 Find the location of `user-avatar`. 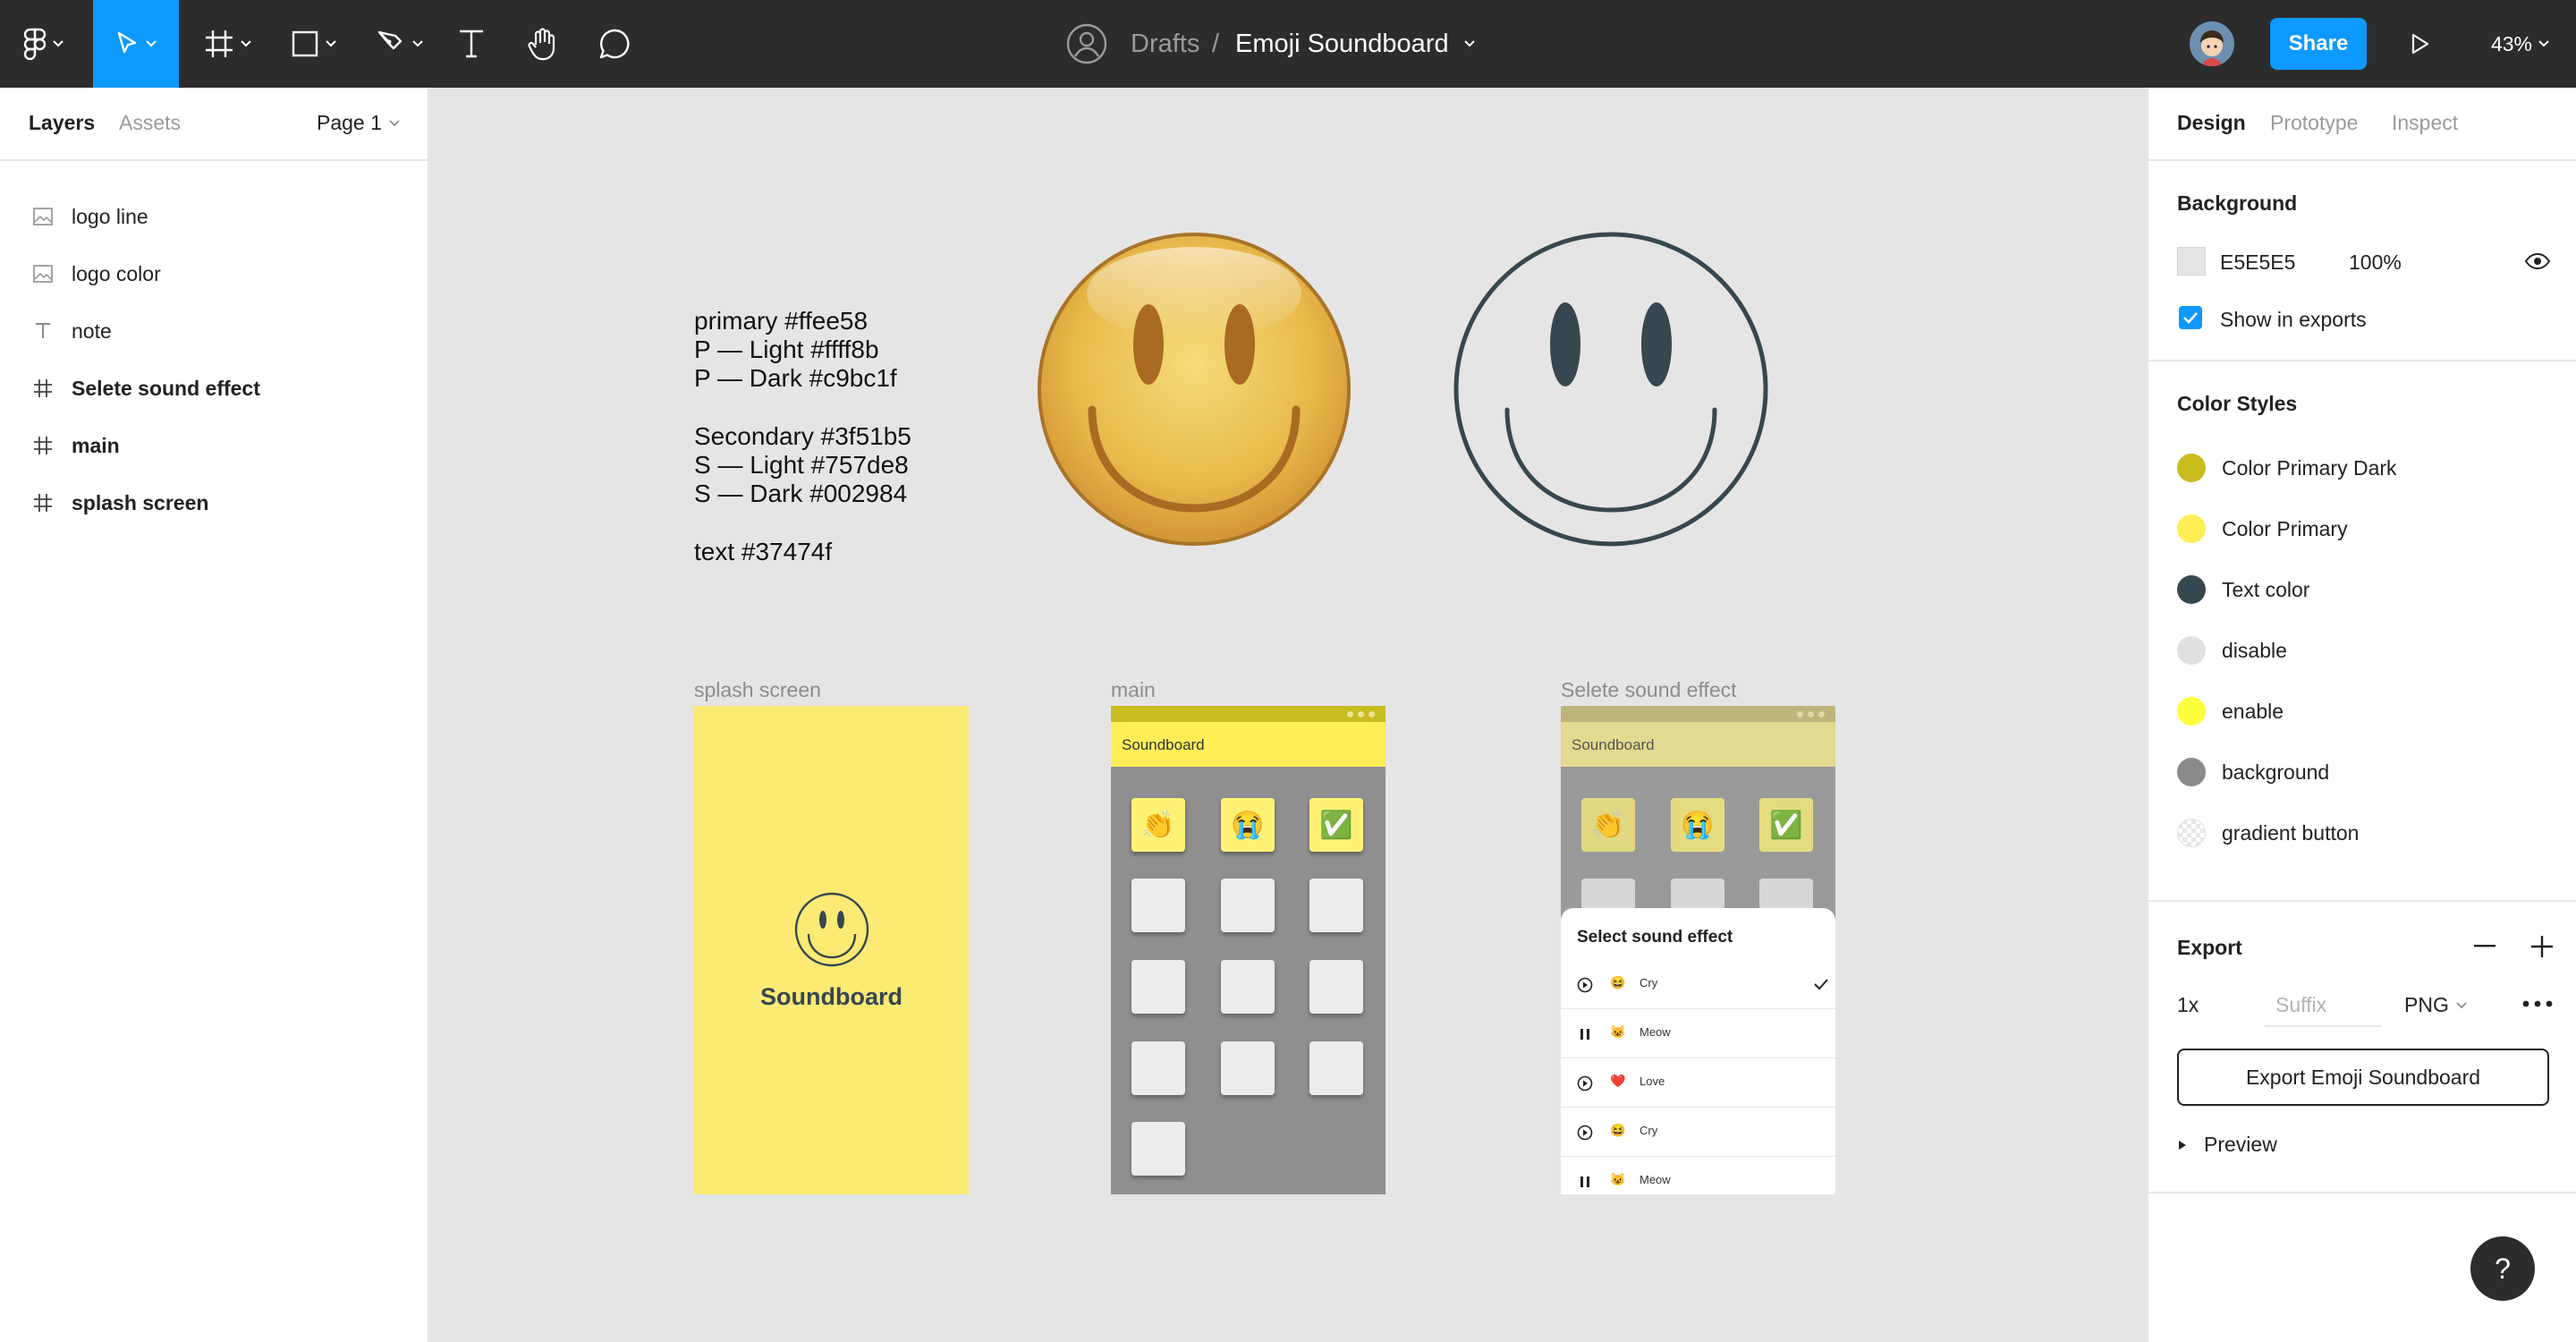

user-avatar is located at coordinates (2212, 44).